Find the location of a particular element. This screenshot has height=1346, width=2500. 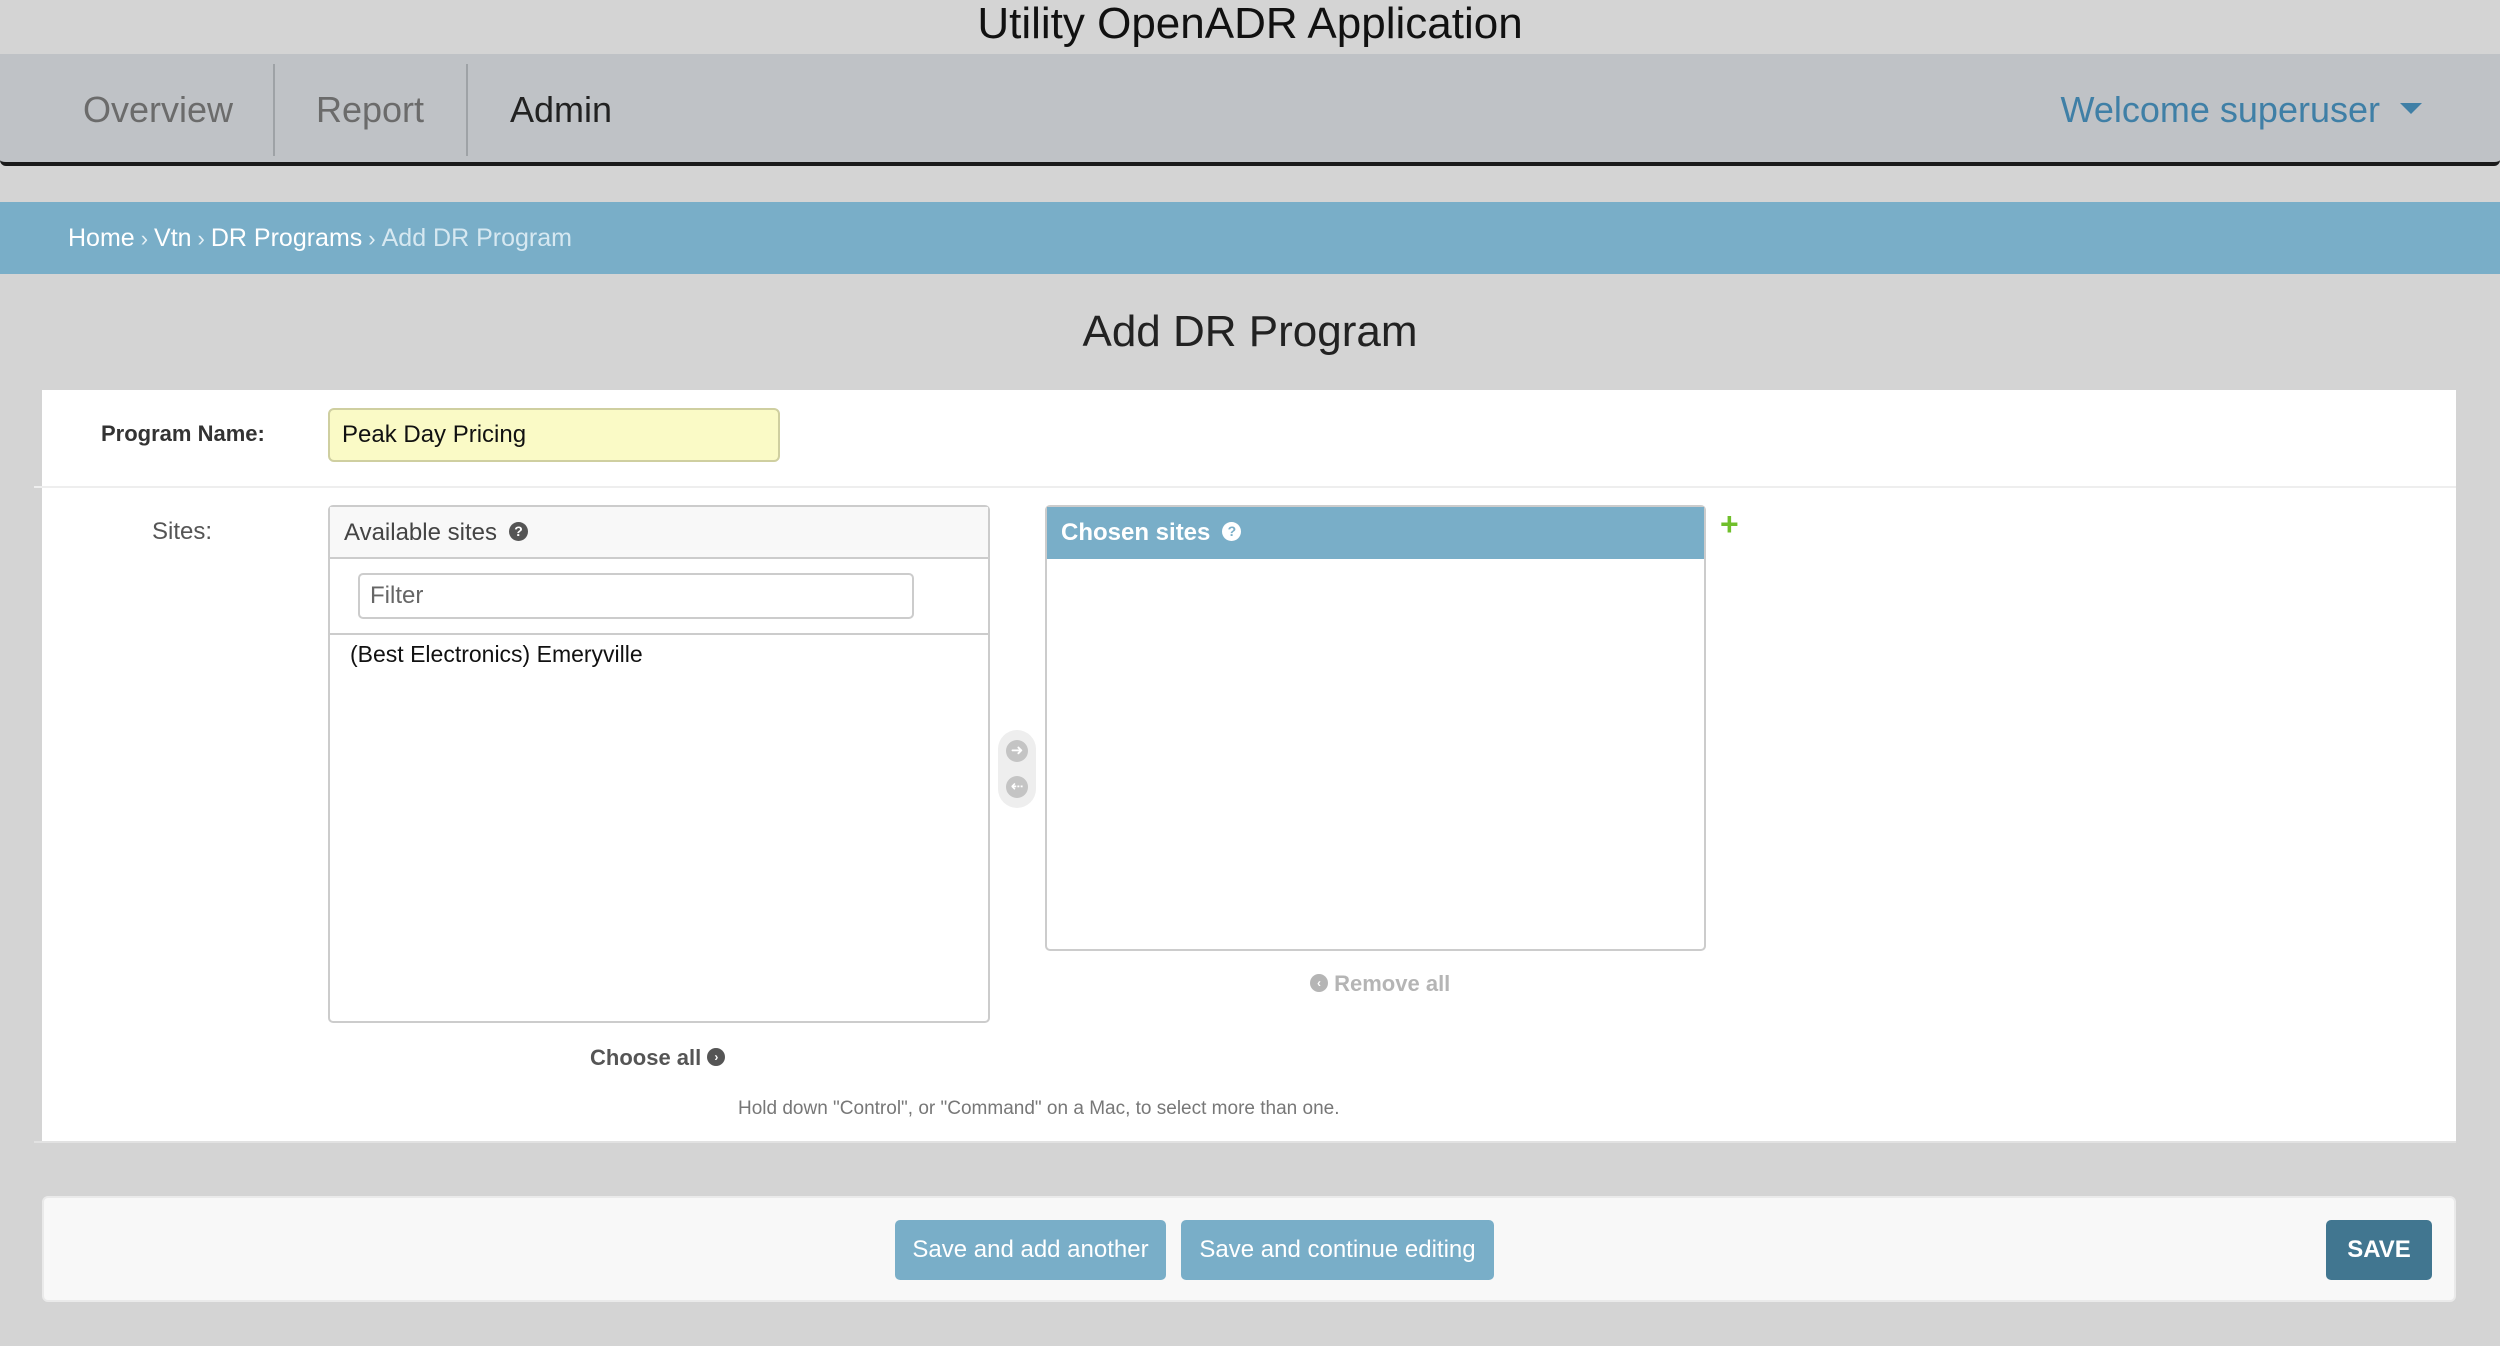

move-left-icon: ⇠ is located at coordinates (1017, 787).